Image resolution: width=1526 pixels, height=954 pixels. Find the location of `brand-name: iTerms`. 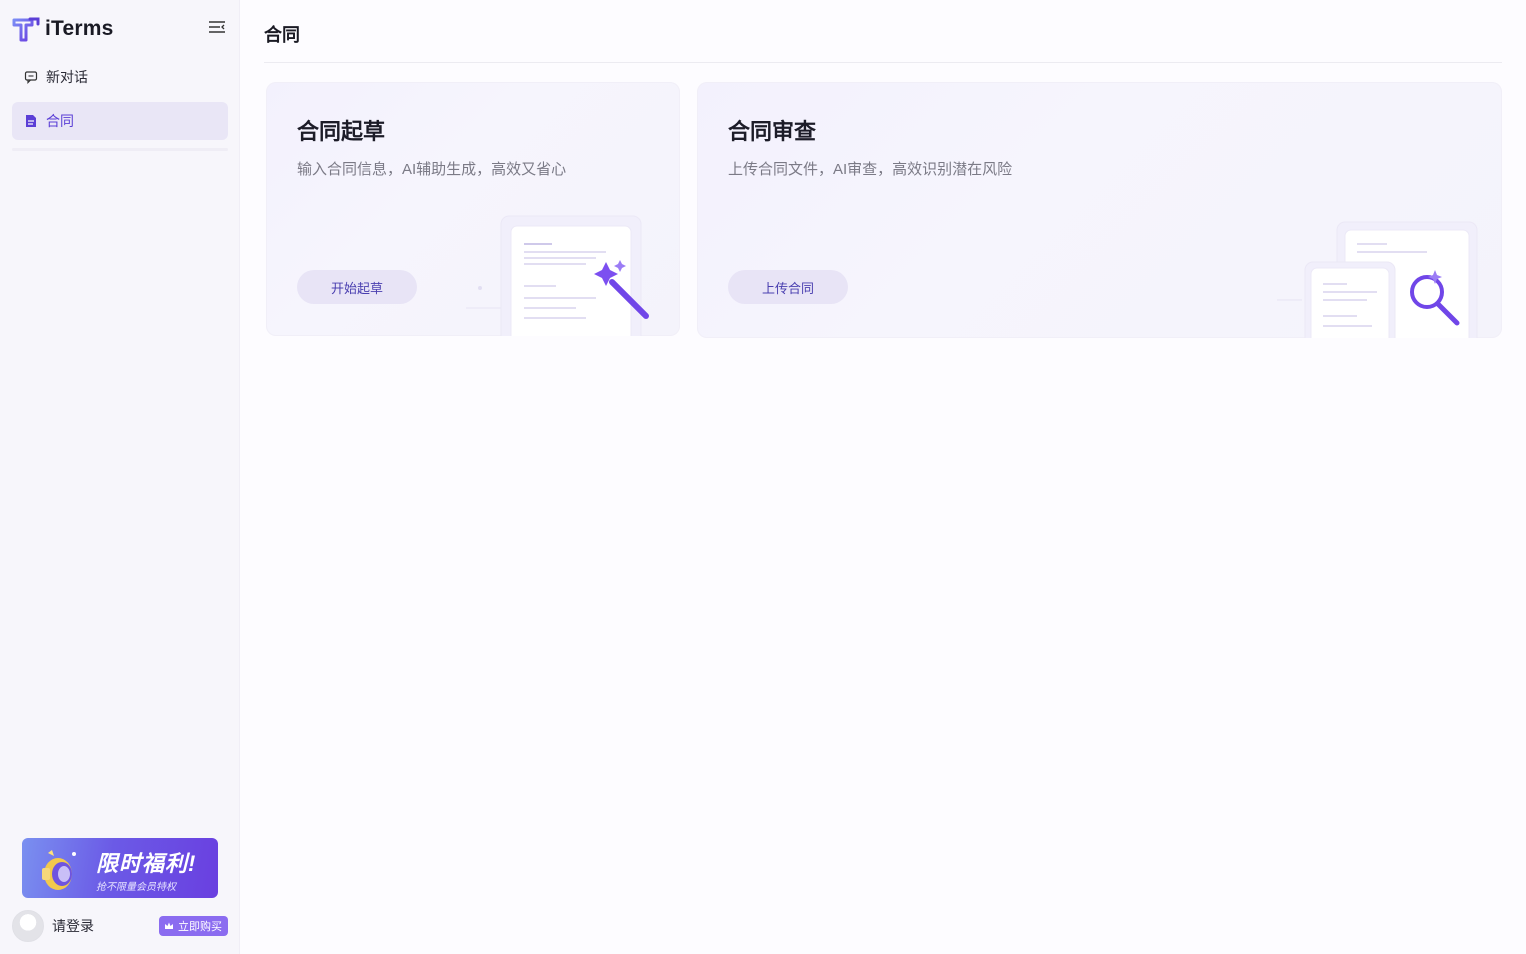

brand-name: iTerms is located at coordinates (79, 28).